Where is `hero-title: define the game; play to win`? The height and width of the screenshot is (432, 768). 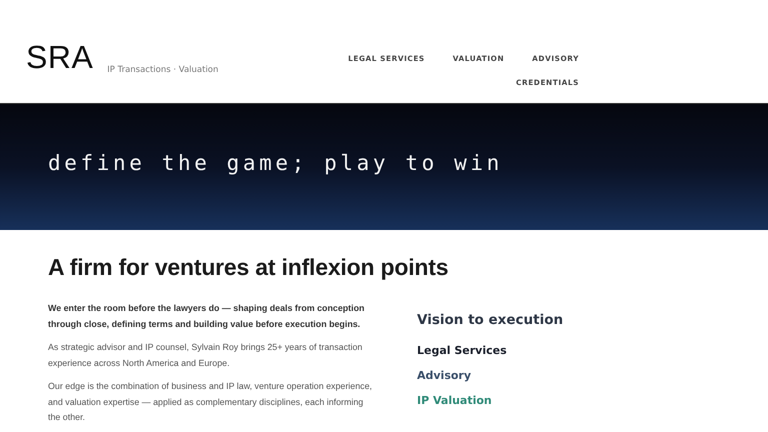
hero-title: define the game; play to win is located at coordinates (275, 163).